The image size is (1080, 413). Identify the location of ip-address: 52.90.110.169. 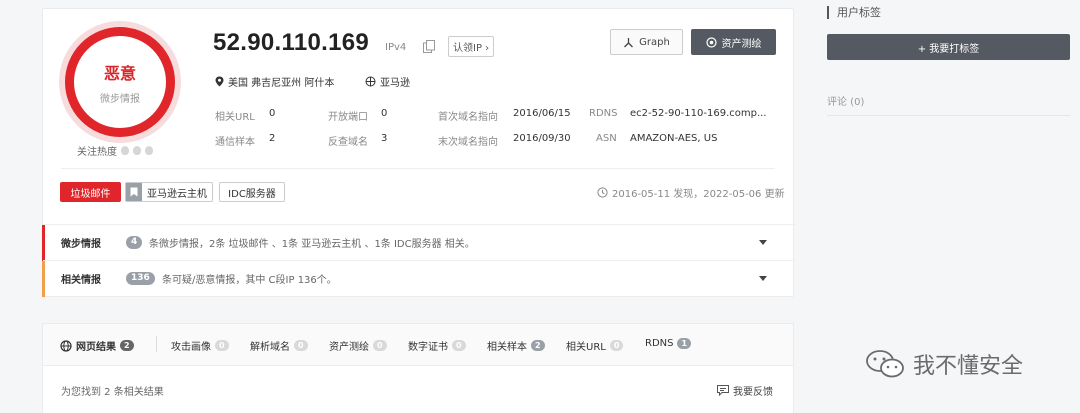
(291, 42).